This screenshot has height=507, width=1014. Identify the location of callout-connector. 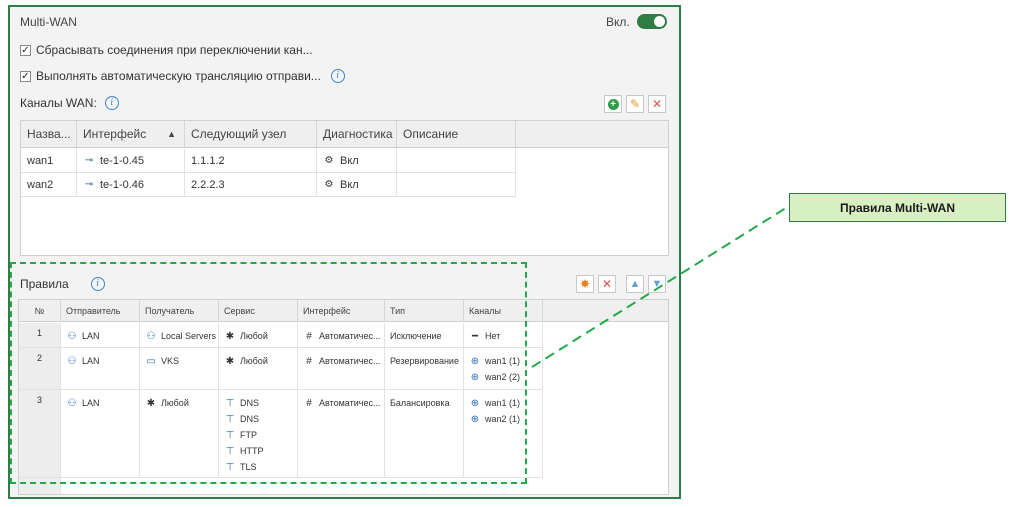
(660, 286).